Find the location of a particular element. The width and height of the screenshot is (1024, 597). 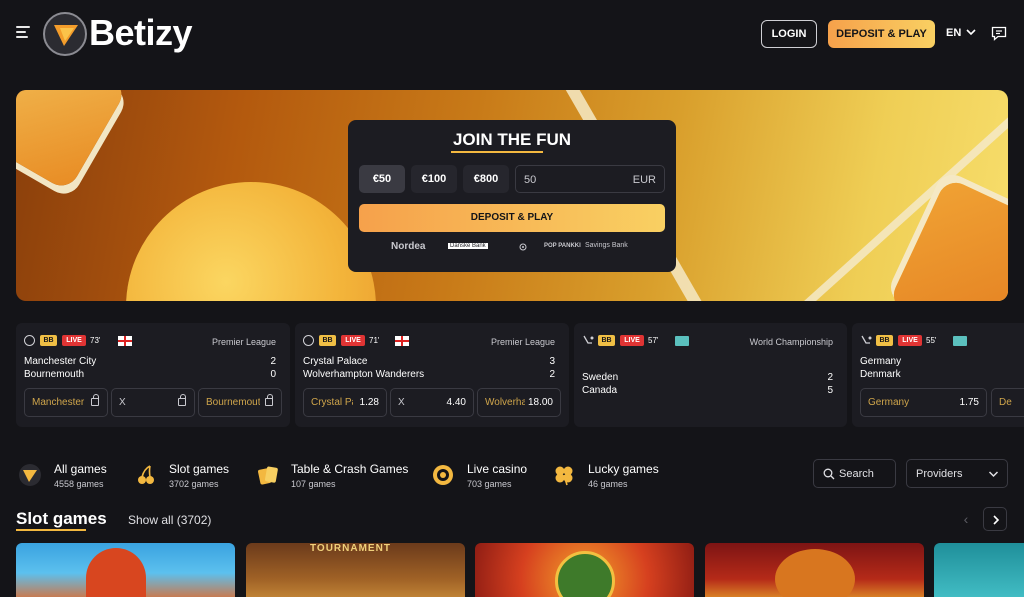

amount-option-800: €800 is located at coordinates (486, 179).